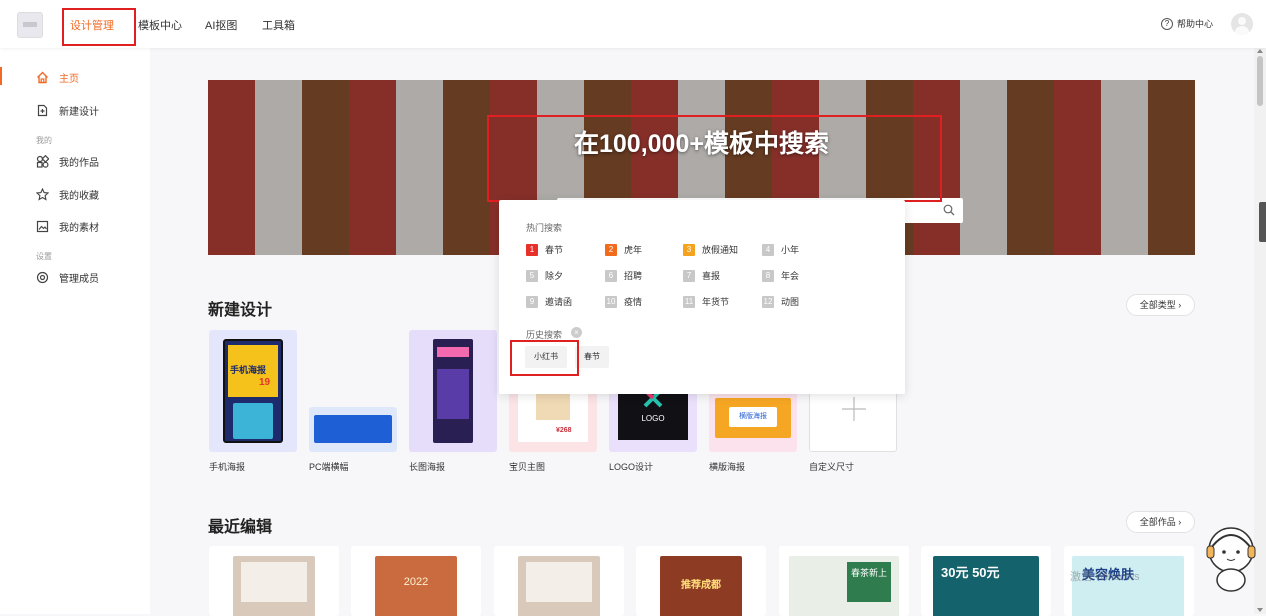  I want to click on sidebar-item-my-assets: 我的素材, so click(67, 226).